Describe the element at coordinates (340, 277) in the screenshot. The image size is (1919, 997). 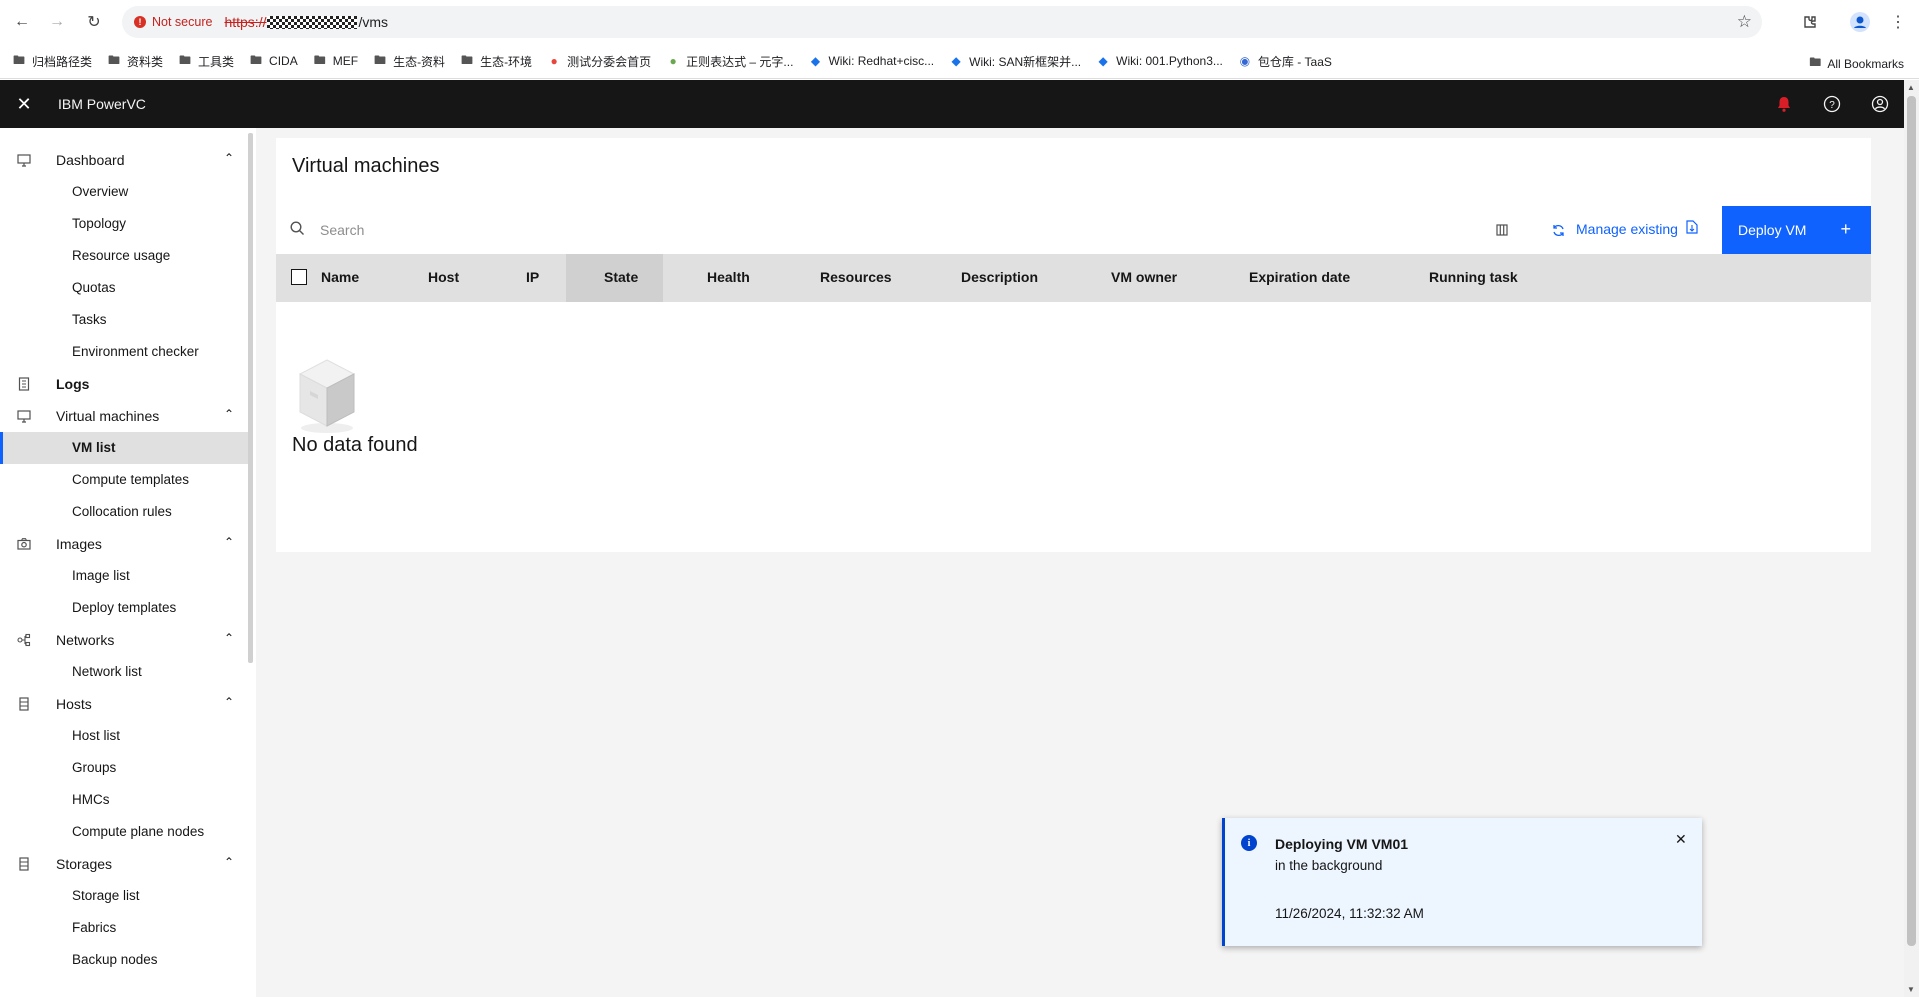
I see `column-header-name: Name` at that location.